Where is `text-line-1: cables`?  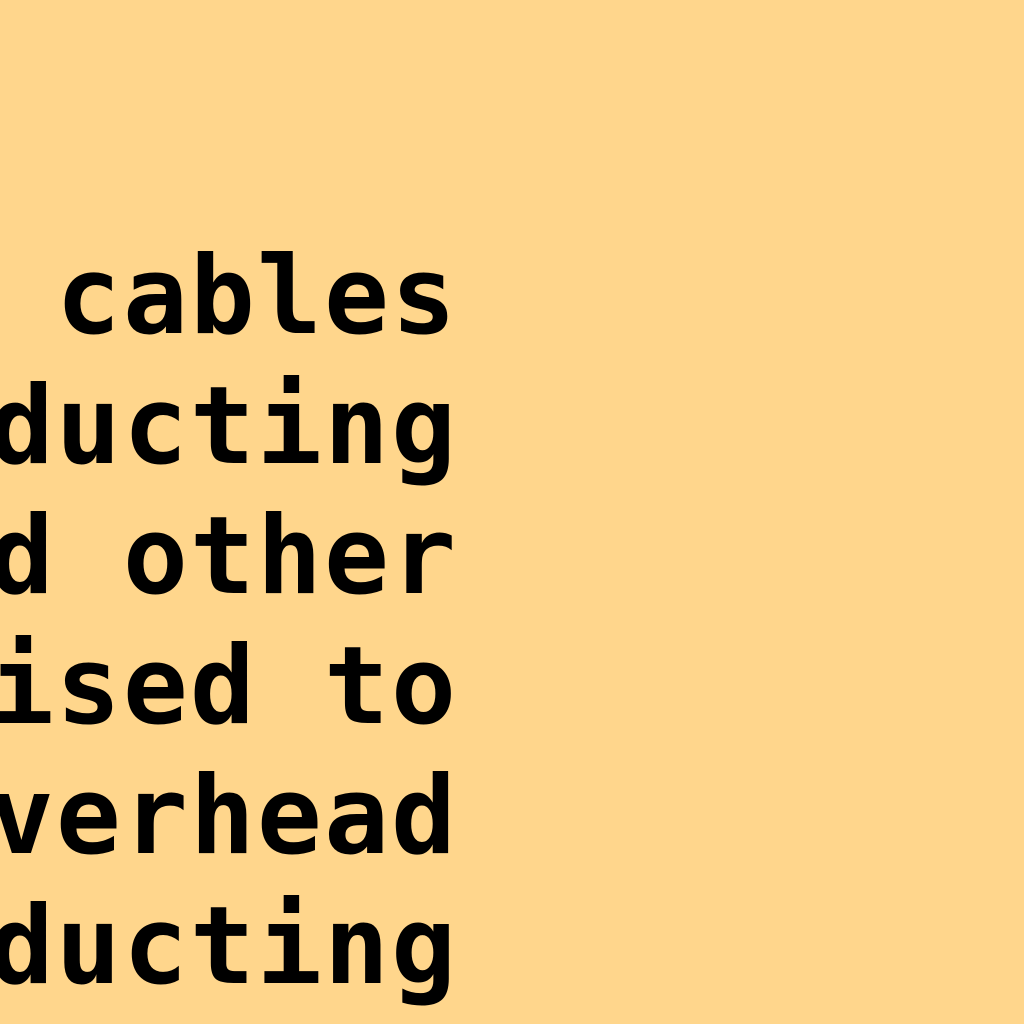 text-line-1: cables is located at coordinates (229, 296).